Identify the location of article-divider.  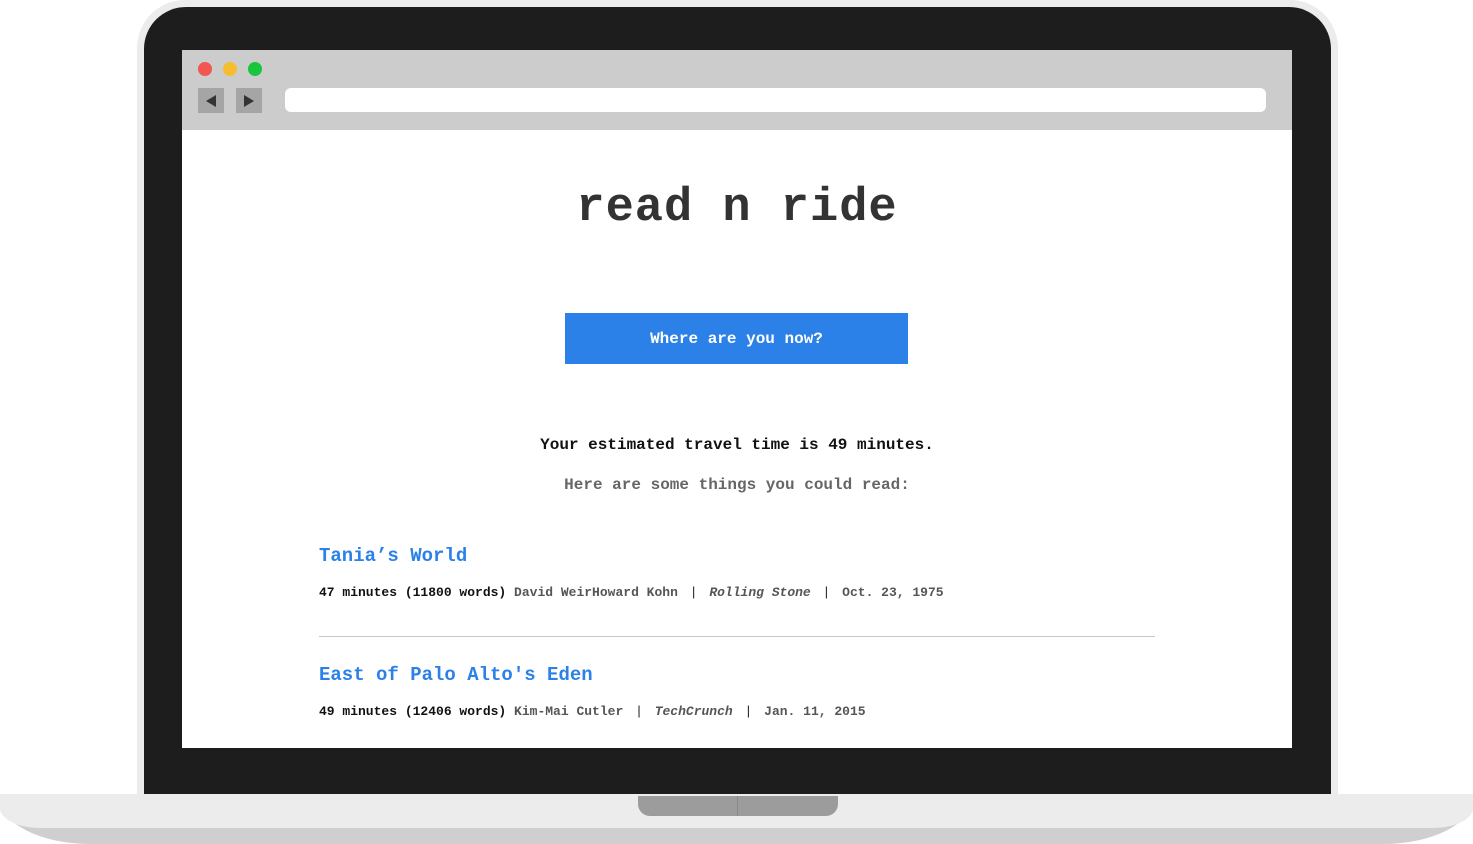
(737, 636).